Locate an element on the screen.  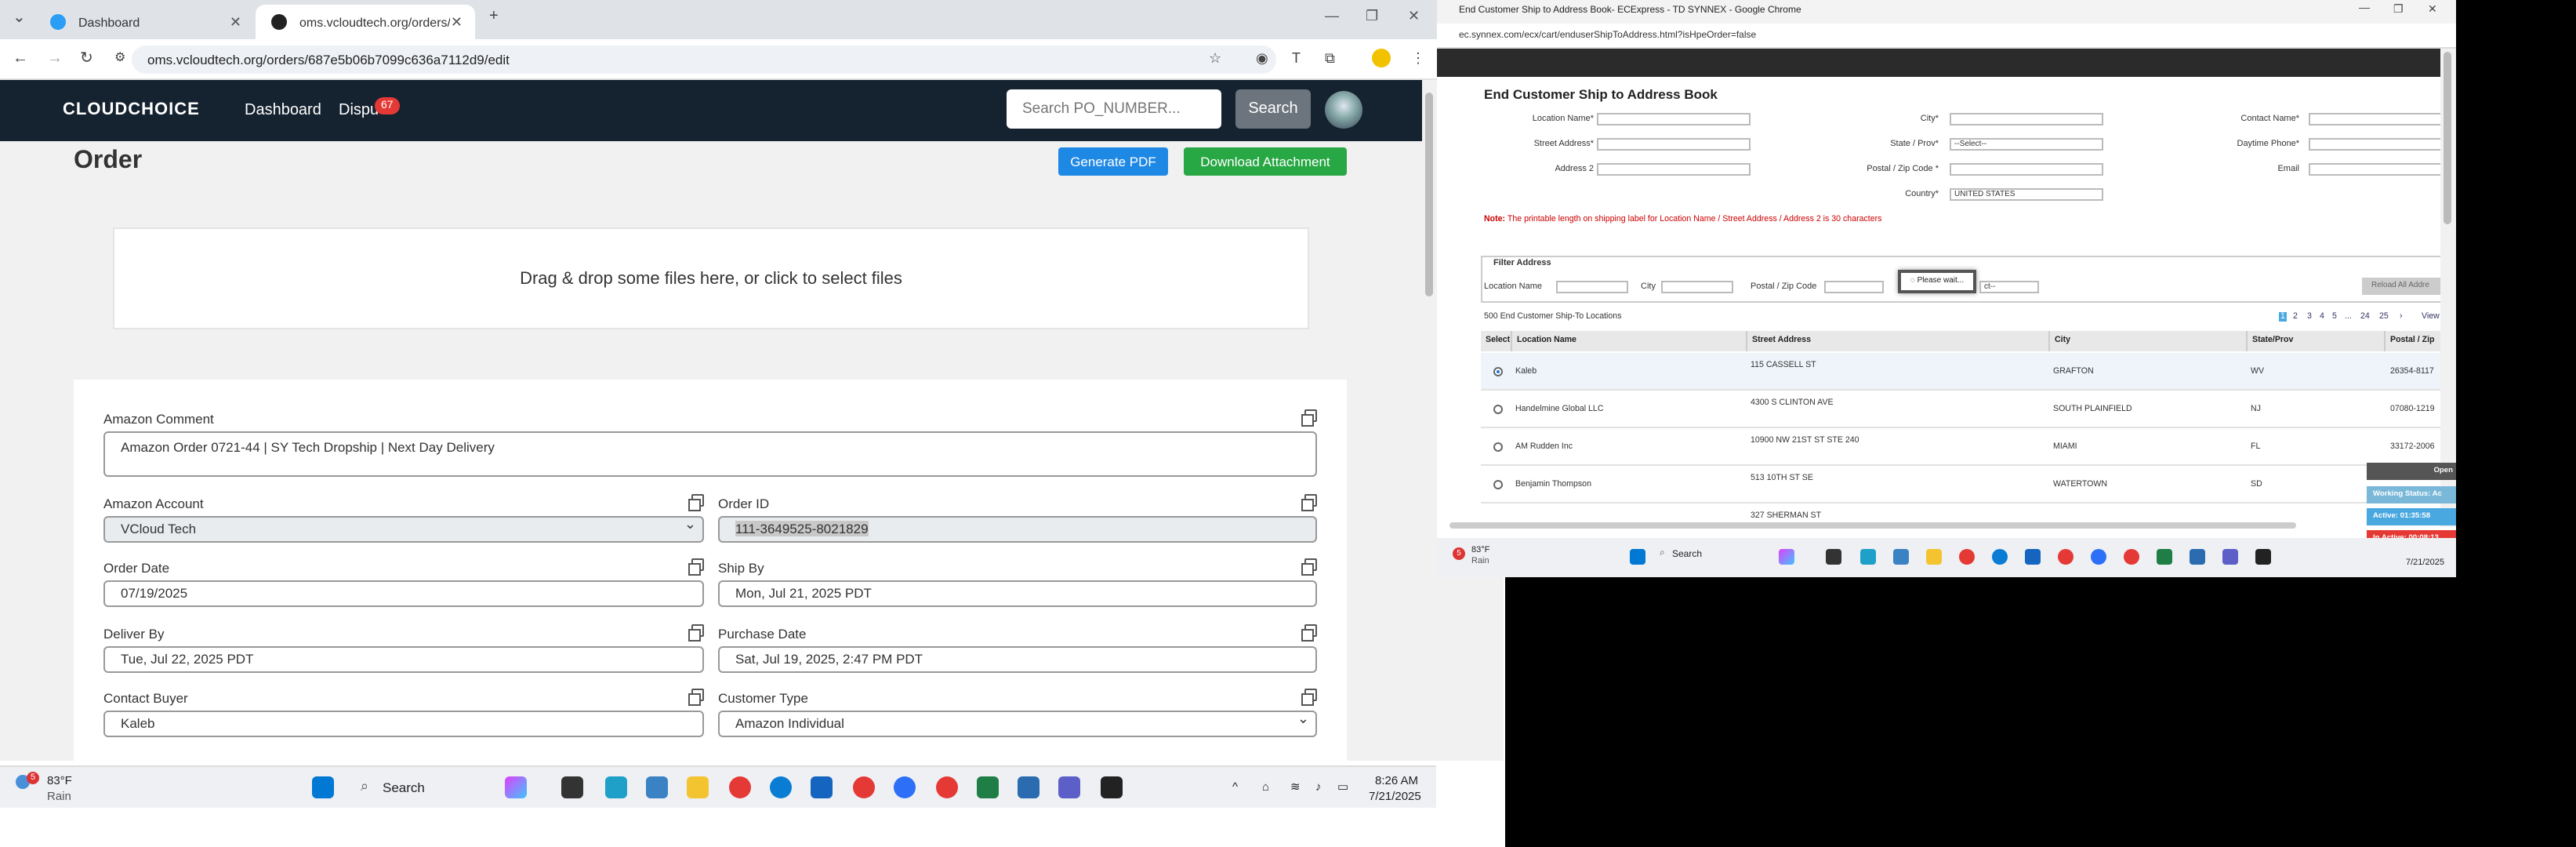
col-location-name: Location Name is located at coordinates (1630, 341).